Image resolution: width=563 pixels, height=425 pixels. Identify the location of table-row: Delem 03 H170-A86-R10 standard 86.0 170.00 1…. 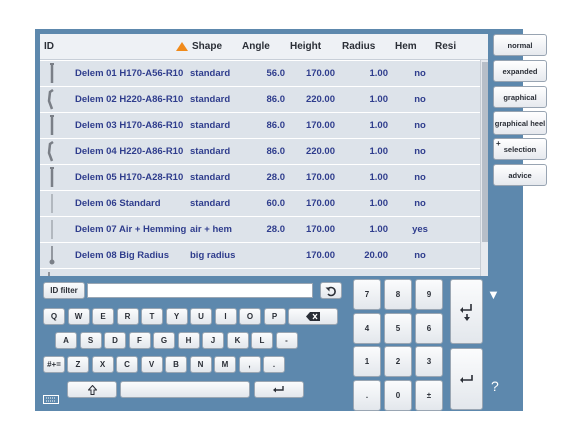
(264, 125).